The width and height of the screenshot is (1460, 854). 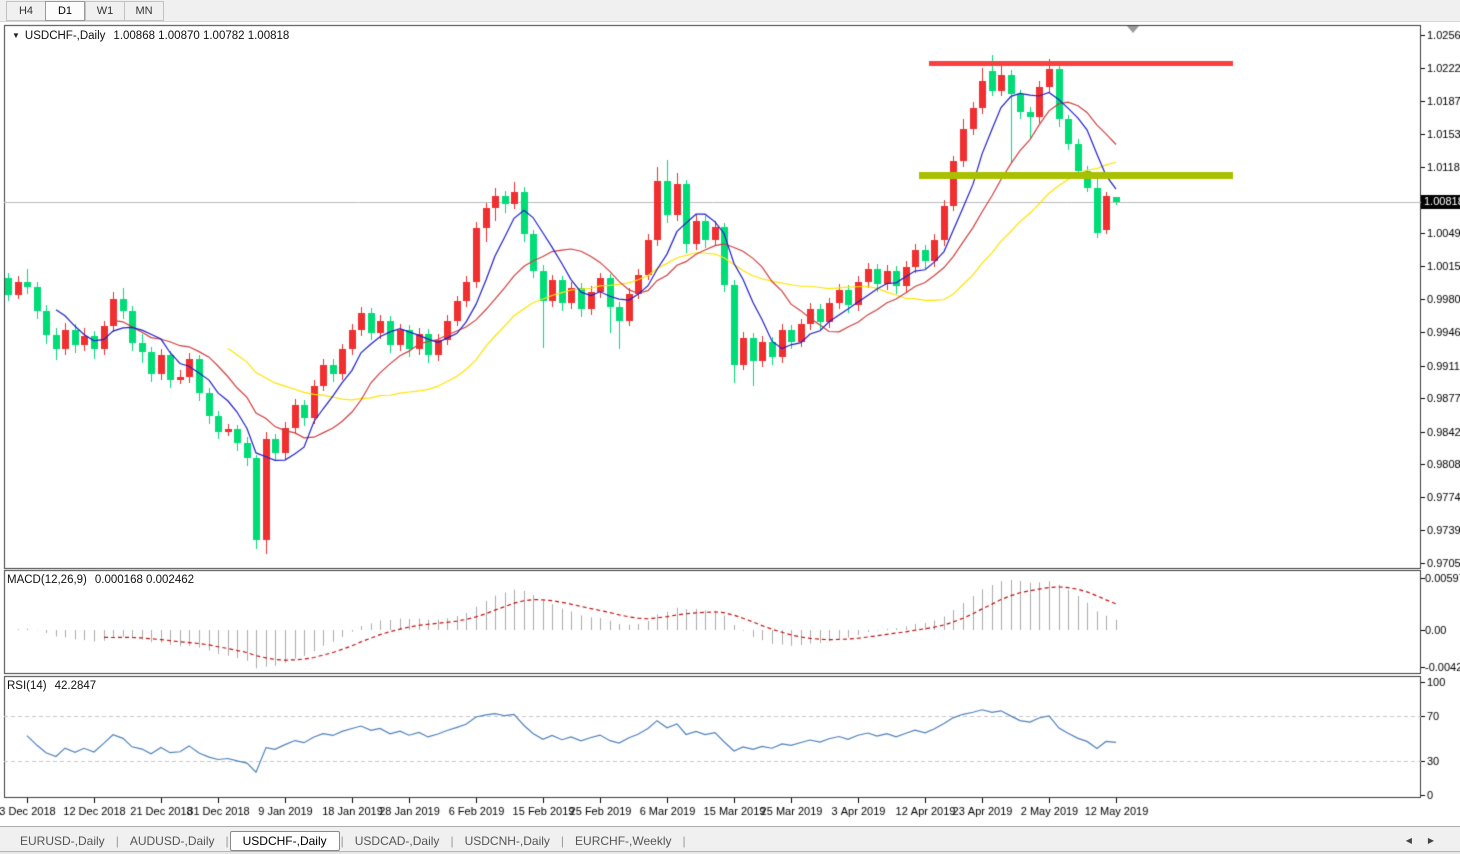 I want to click on panel-divider-rsi, so click(x=710, y=675).